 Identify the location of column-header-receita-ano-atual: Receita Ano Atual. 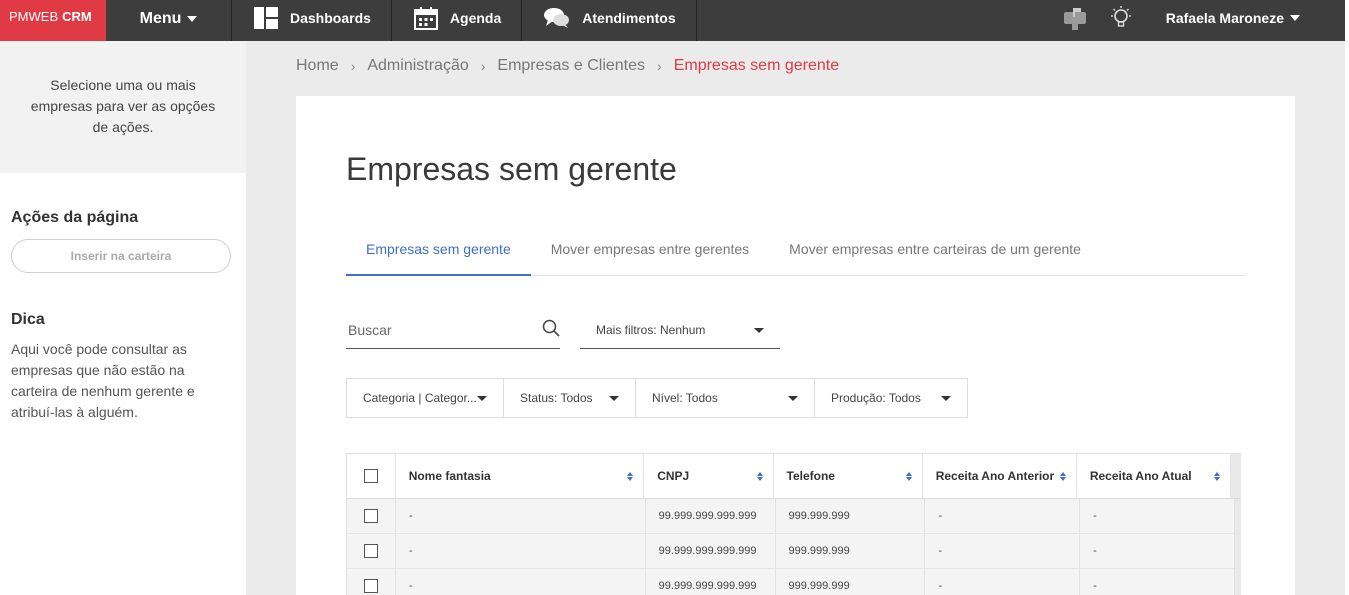
(1154, 476).